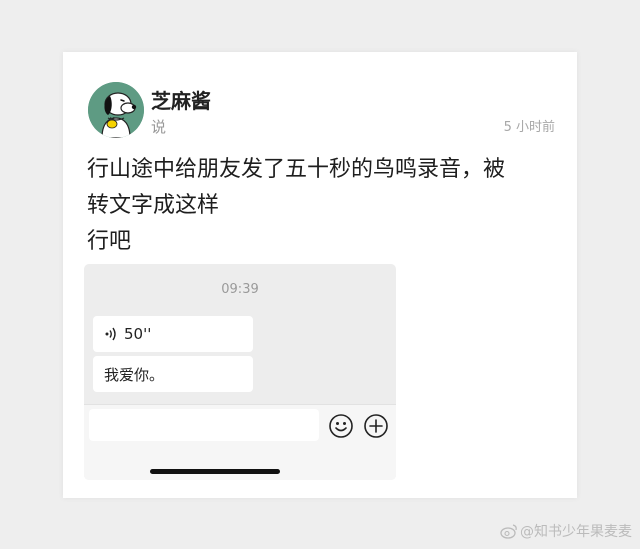 The width and height of the screenshot is (640, 549). I want to click on smiley-face-icon, so click(341, 426).